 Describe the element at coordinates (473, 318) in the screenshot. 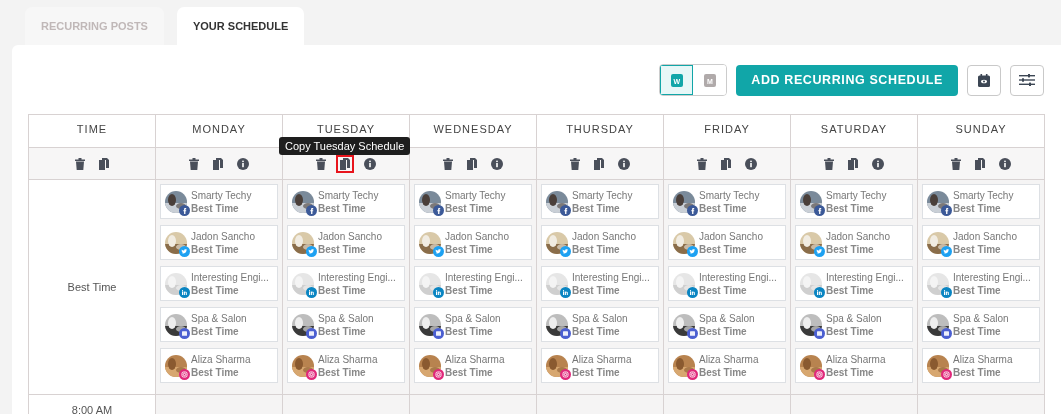

I see `account-name: Spa & Salon` at that location.